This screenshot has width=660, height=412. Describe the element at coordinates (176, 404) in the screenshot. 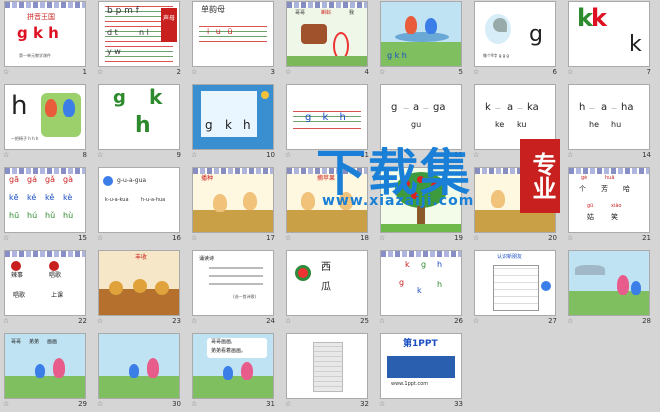

I see `slide-number: 30` at that location.